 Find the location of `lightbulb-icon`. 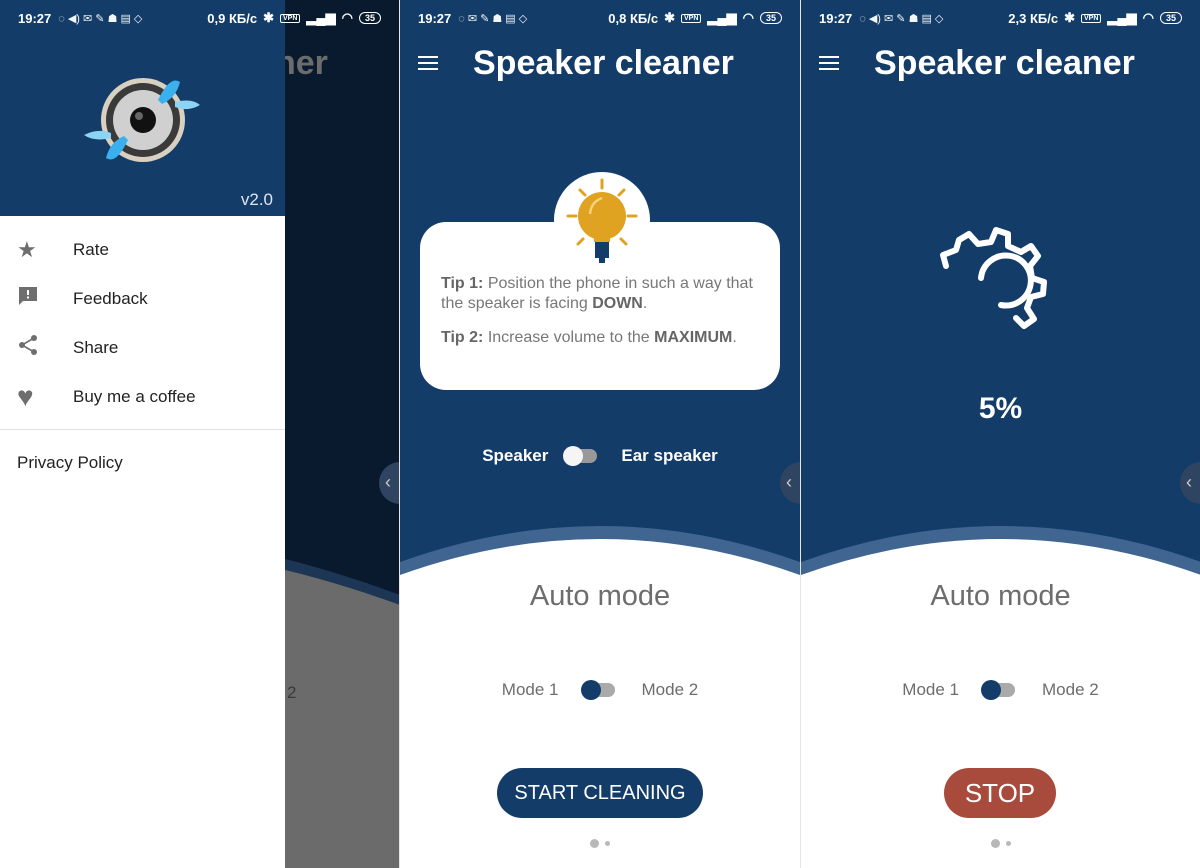

lightbulb-icon is located at coordinates (602, 220).